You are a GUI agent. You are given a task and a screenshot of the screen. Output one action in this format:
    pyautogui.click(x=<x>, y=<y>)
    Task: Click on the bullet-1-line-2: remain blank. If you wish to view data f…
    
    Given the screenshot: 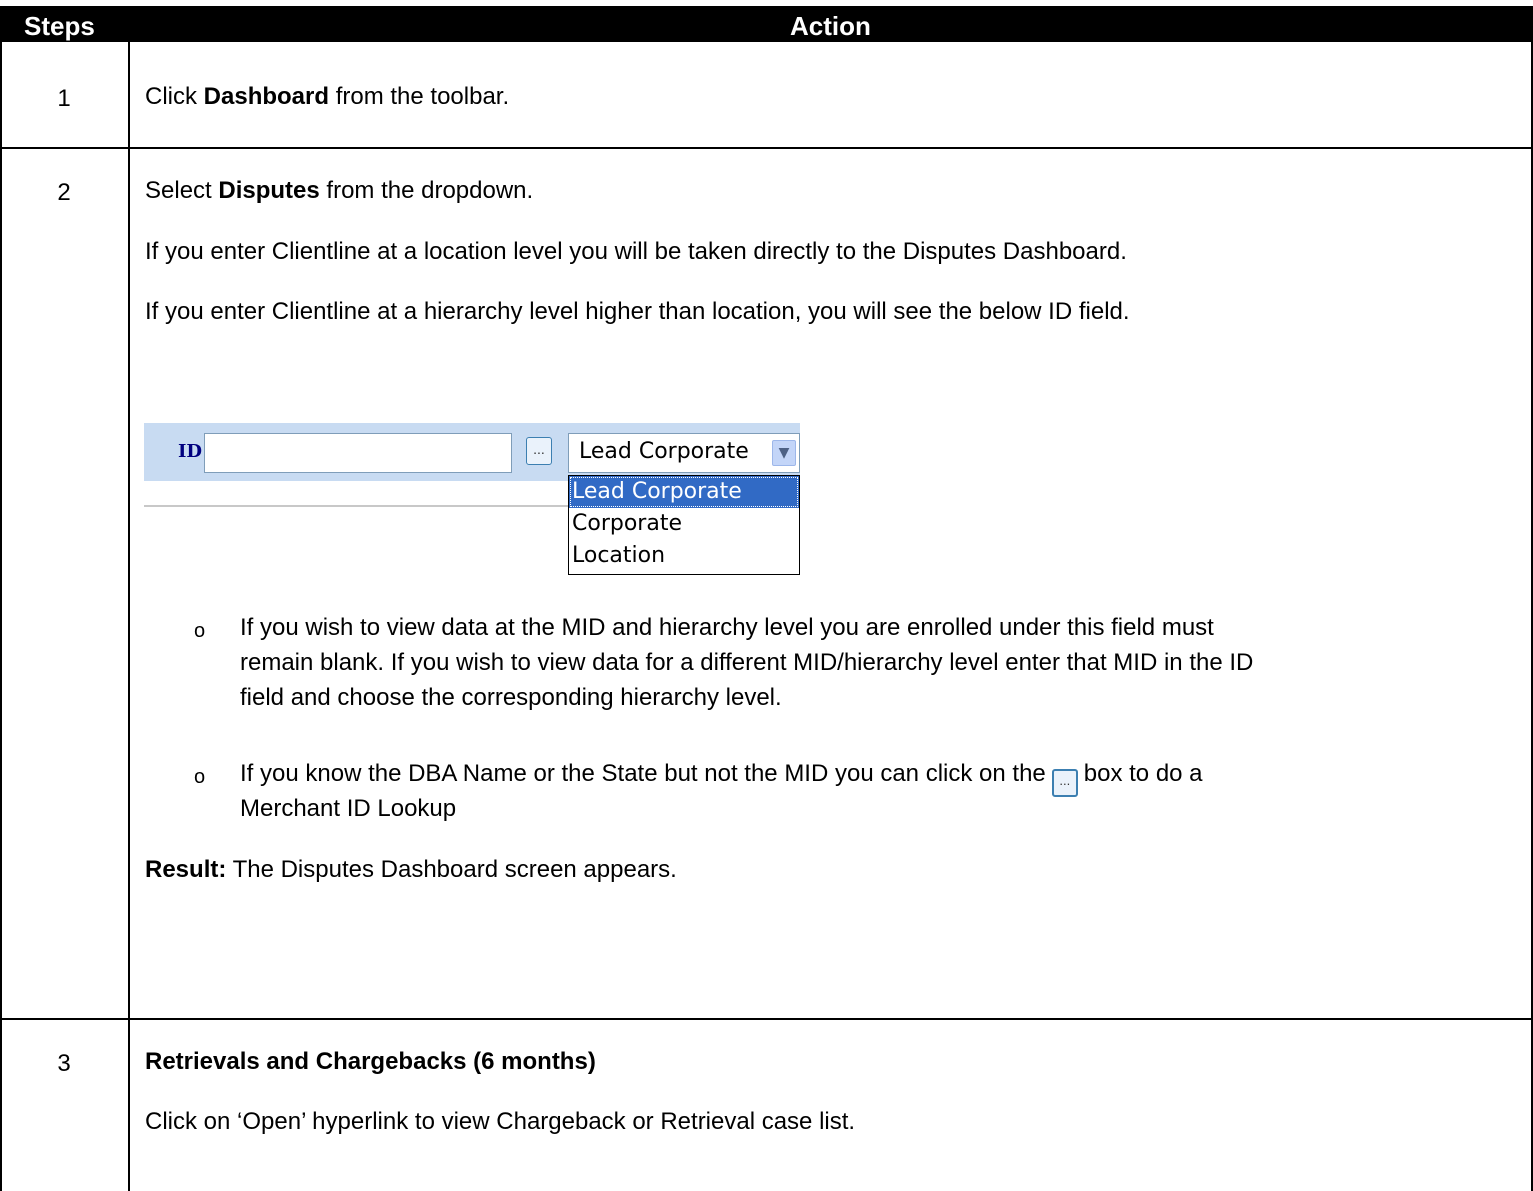 What is the action you would take?
    pyautogui.click(x=747, y=662)
    